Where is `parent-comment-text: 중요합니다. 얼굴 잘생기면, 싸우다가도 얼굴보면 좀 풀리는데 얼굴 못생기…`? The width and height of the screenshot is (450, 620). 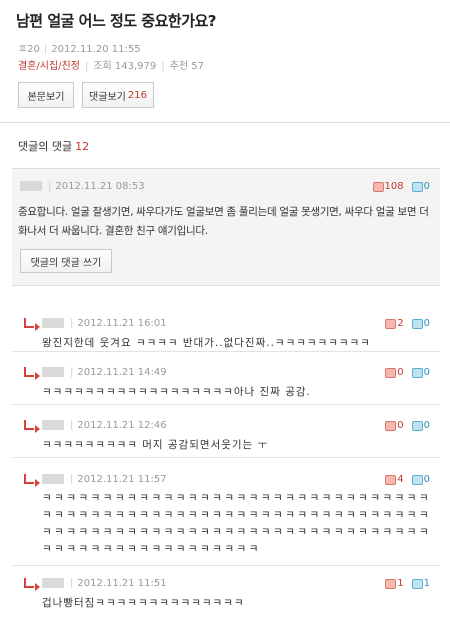 parent-comment-text: 중요합니다. 얼굴 잘생기면, 싸우다가도 얼굴보면 좀 풀리는데 얼굴 못생기… is located at coordinates (223, 221).